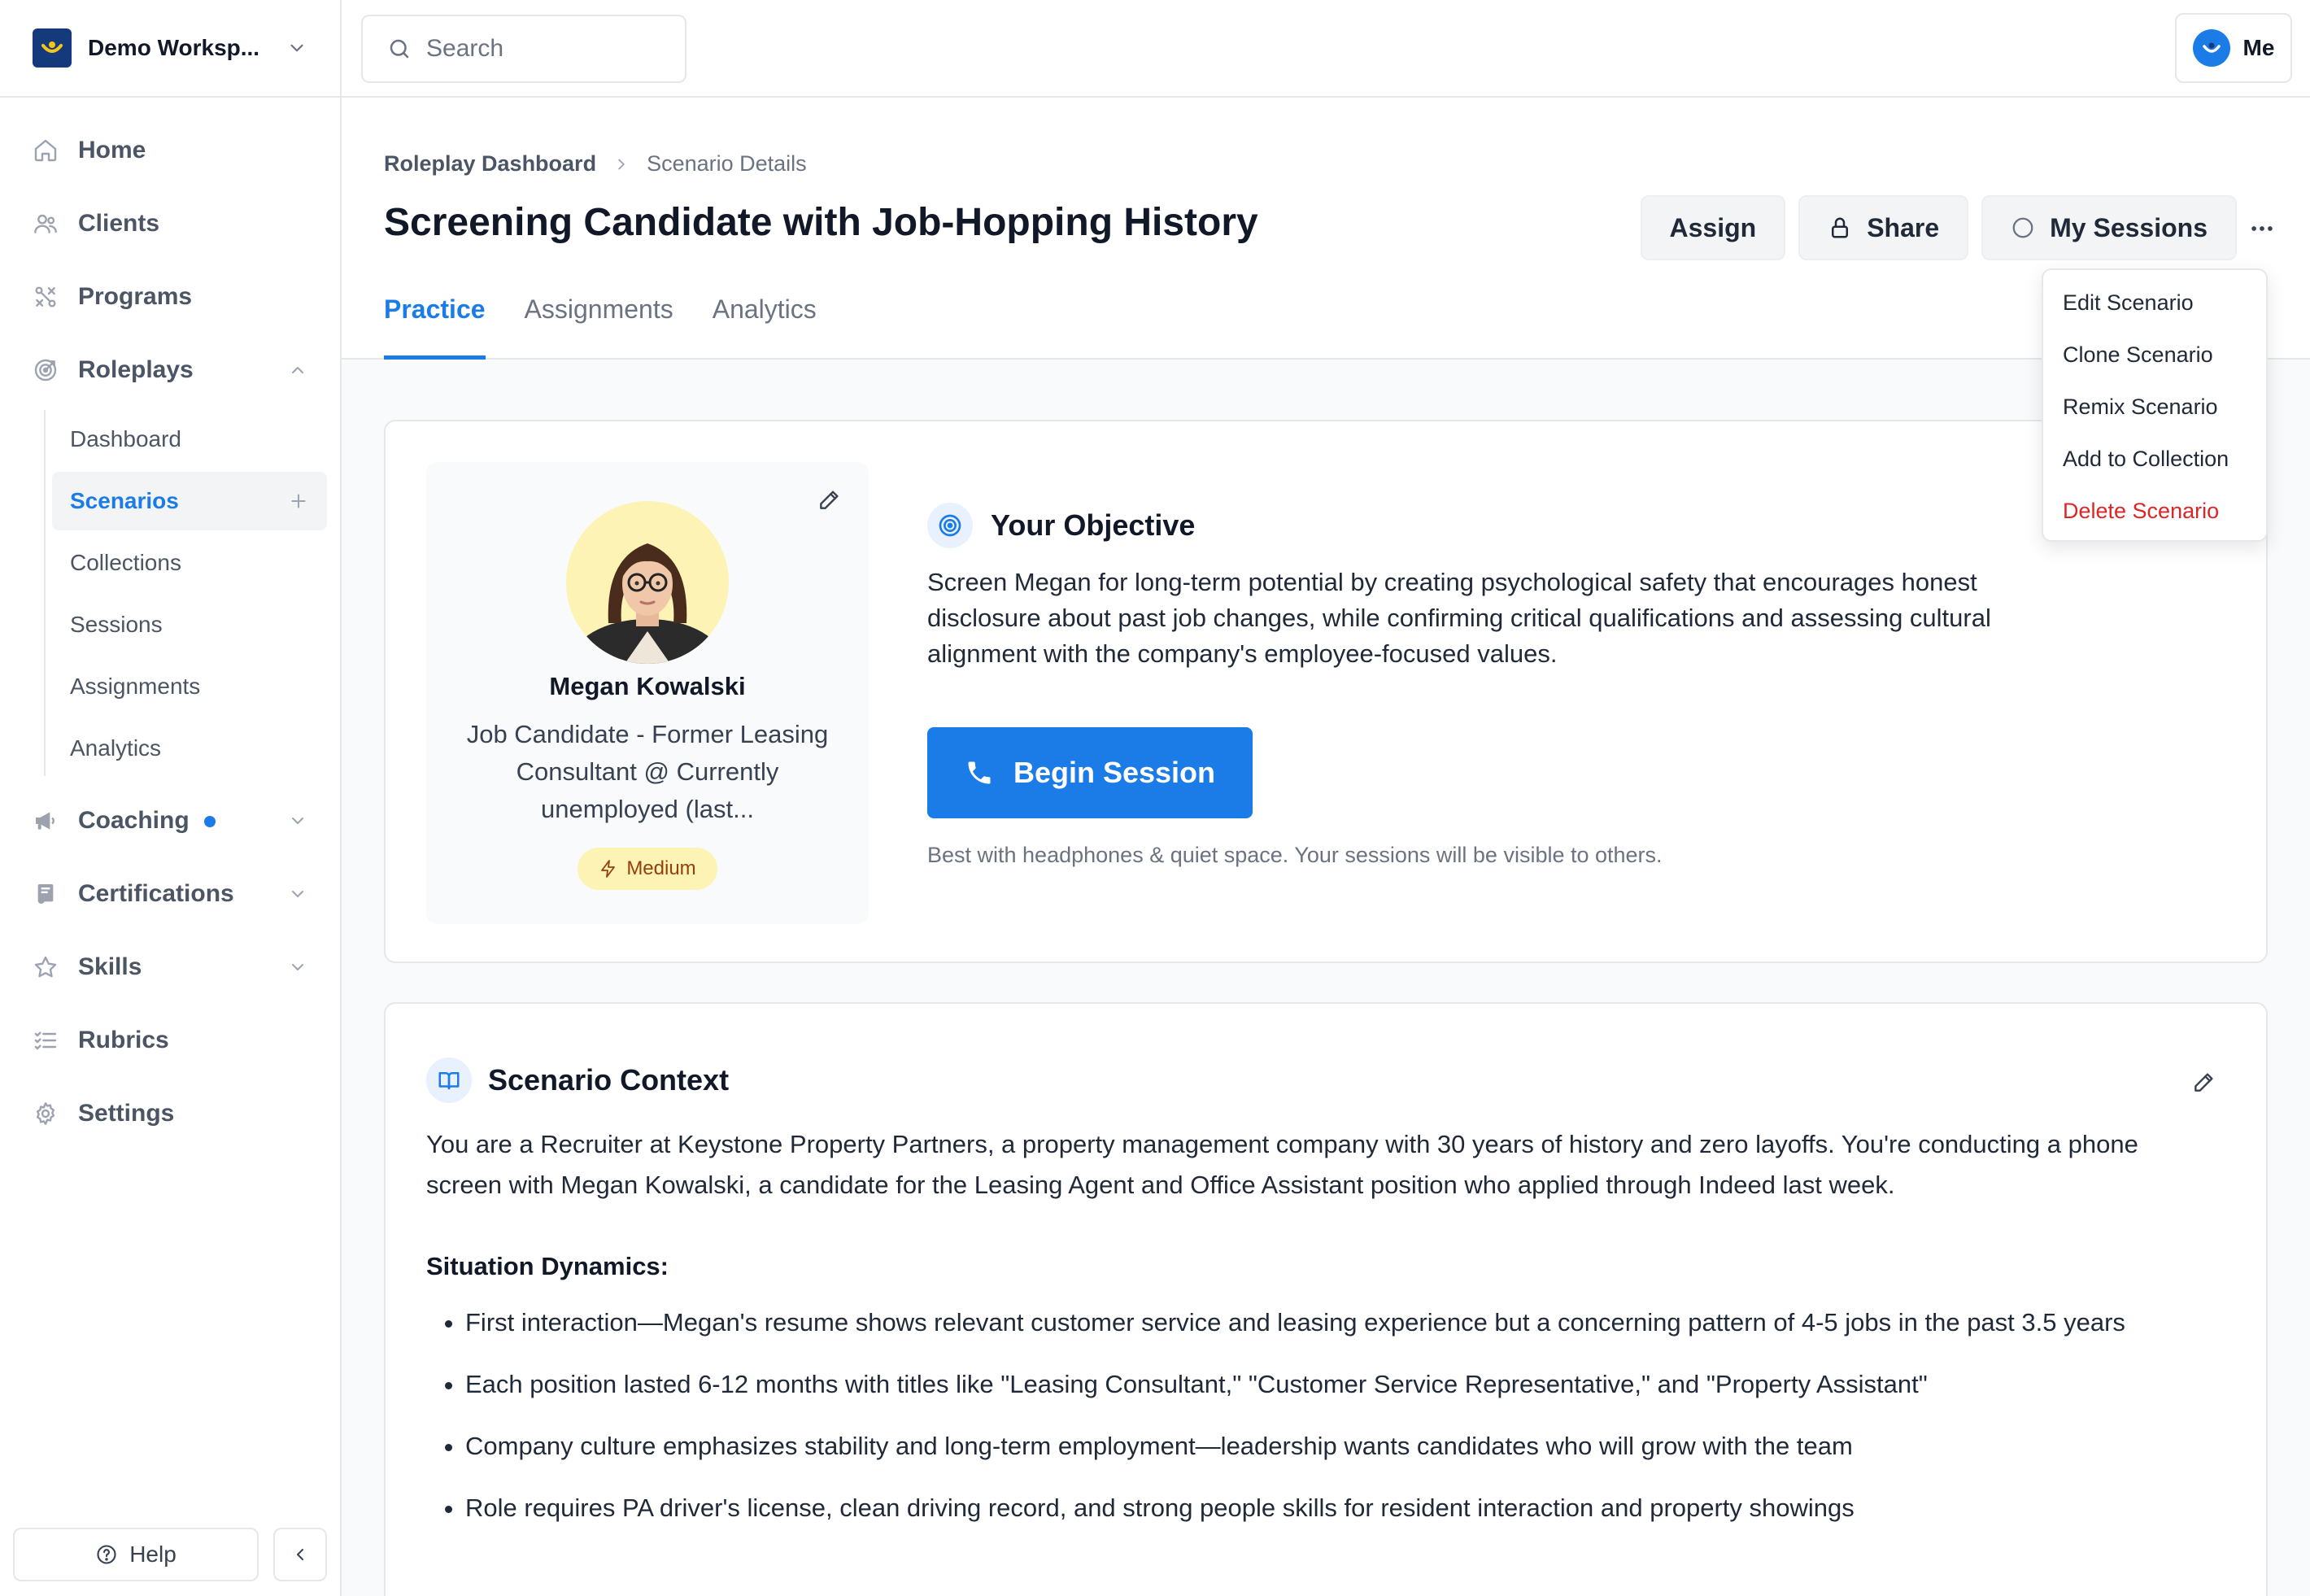 The height and width of the screenshot is (1596, 2310). What do you see at coordinates (2154, 303) in the screenshot?
I see `menu-item-edit-scenario: Edit Scenario` at bounding box center [2154, 303].